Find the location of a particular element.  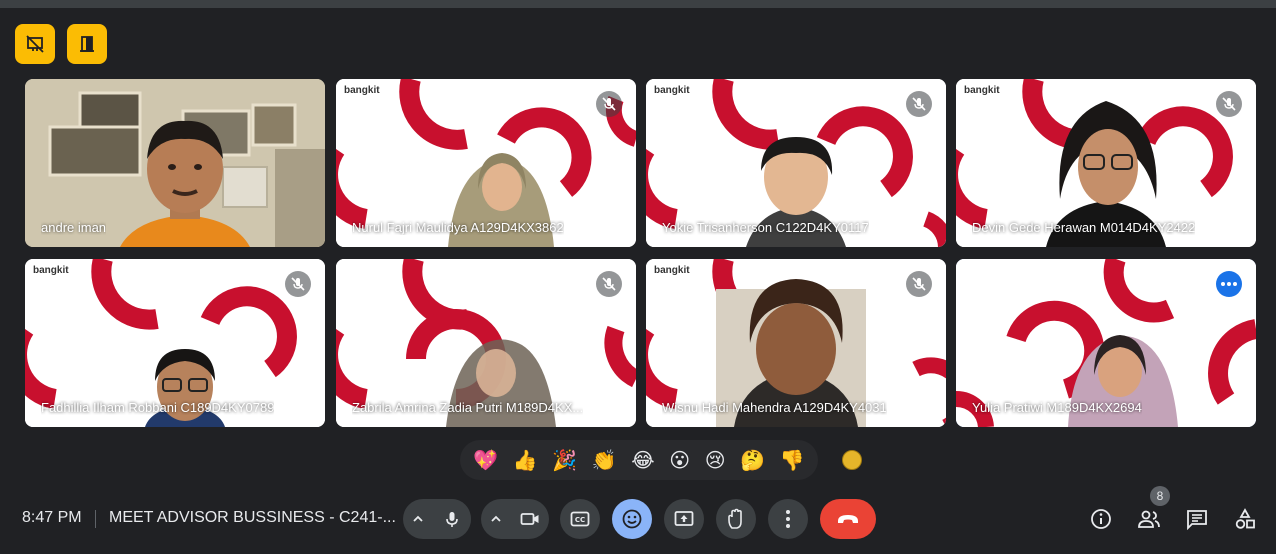

participant-tile-devin: bangkit Devin Gede Herawan M014D4KY2422 is located at coordinates (1106, 163).